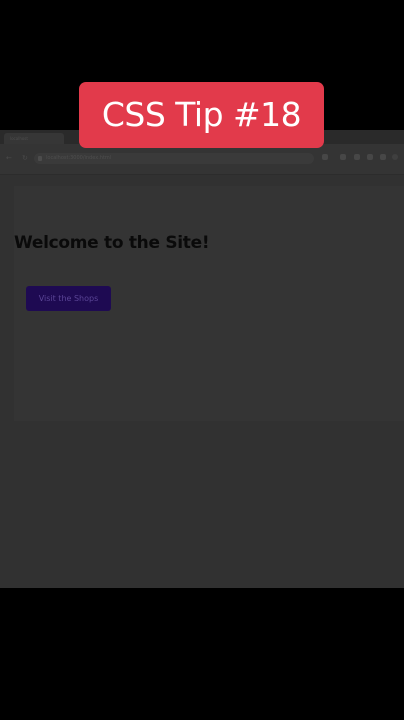 Image resolution: width=404 pixels, height=720 pixels. What do you see at coordinates (357, 157) in the screenshot?
I see `puzzle-icon` at bounding box center [357, 157].